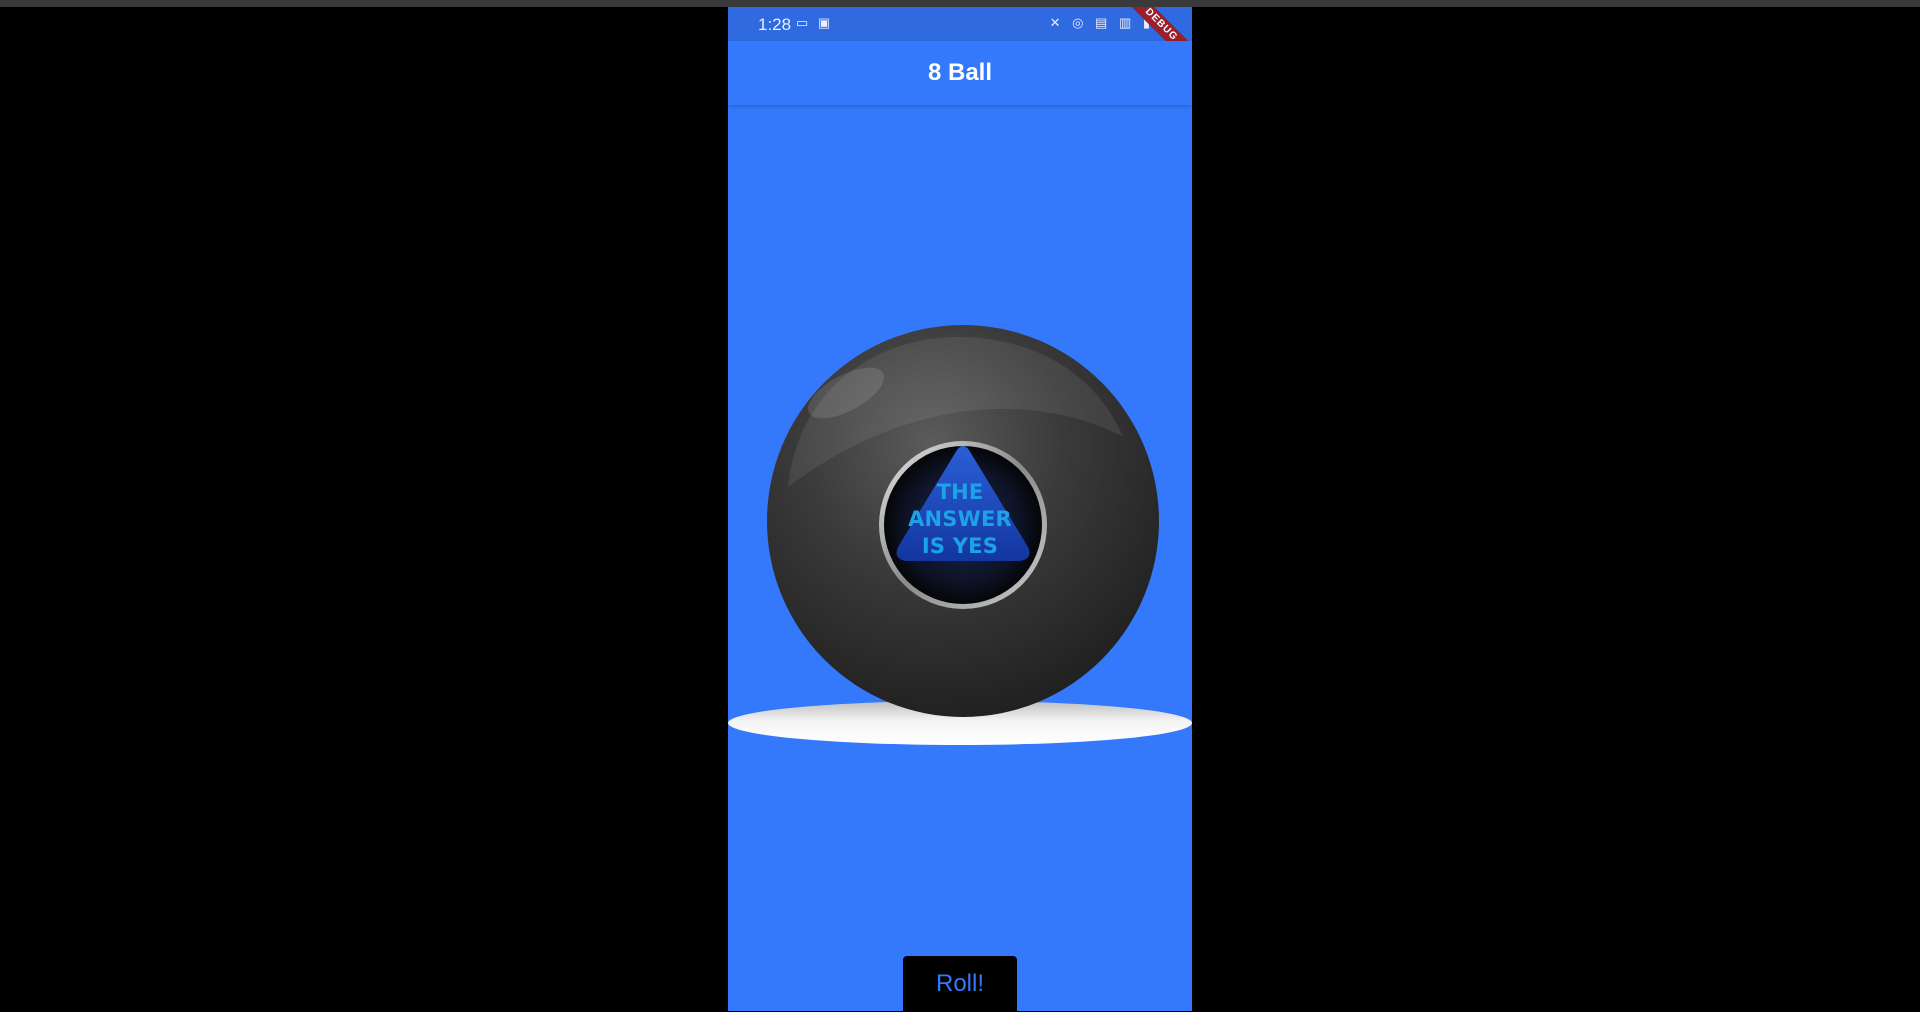 The width and height of the screenshot is (1920, 1012). I want to click on magic-8-ball: THE ANSWER IS YES, so click(960, 527).